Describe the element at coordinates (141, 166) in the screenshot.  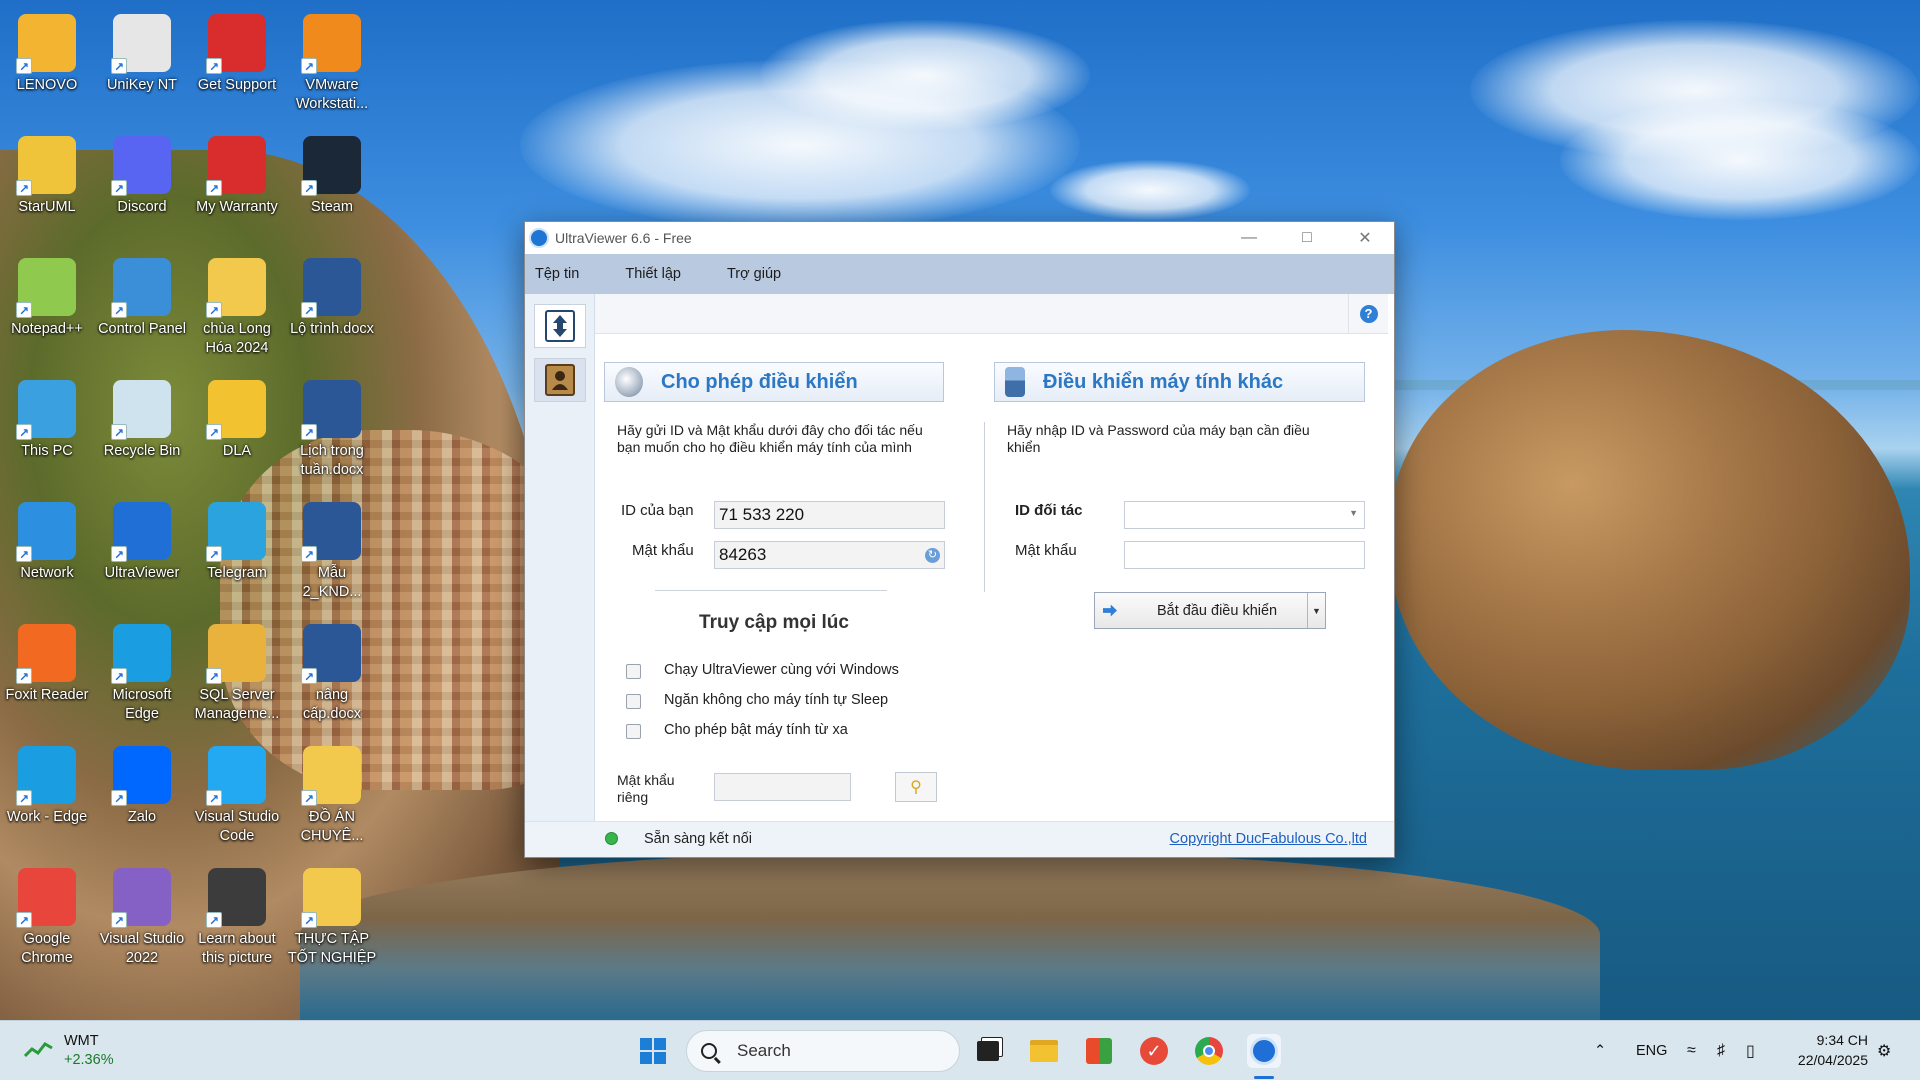
I see `discord-icon: ↗` at that location.